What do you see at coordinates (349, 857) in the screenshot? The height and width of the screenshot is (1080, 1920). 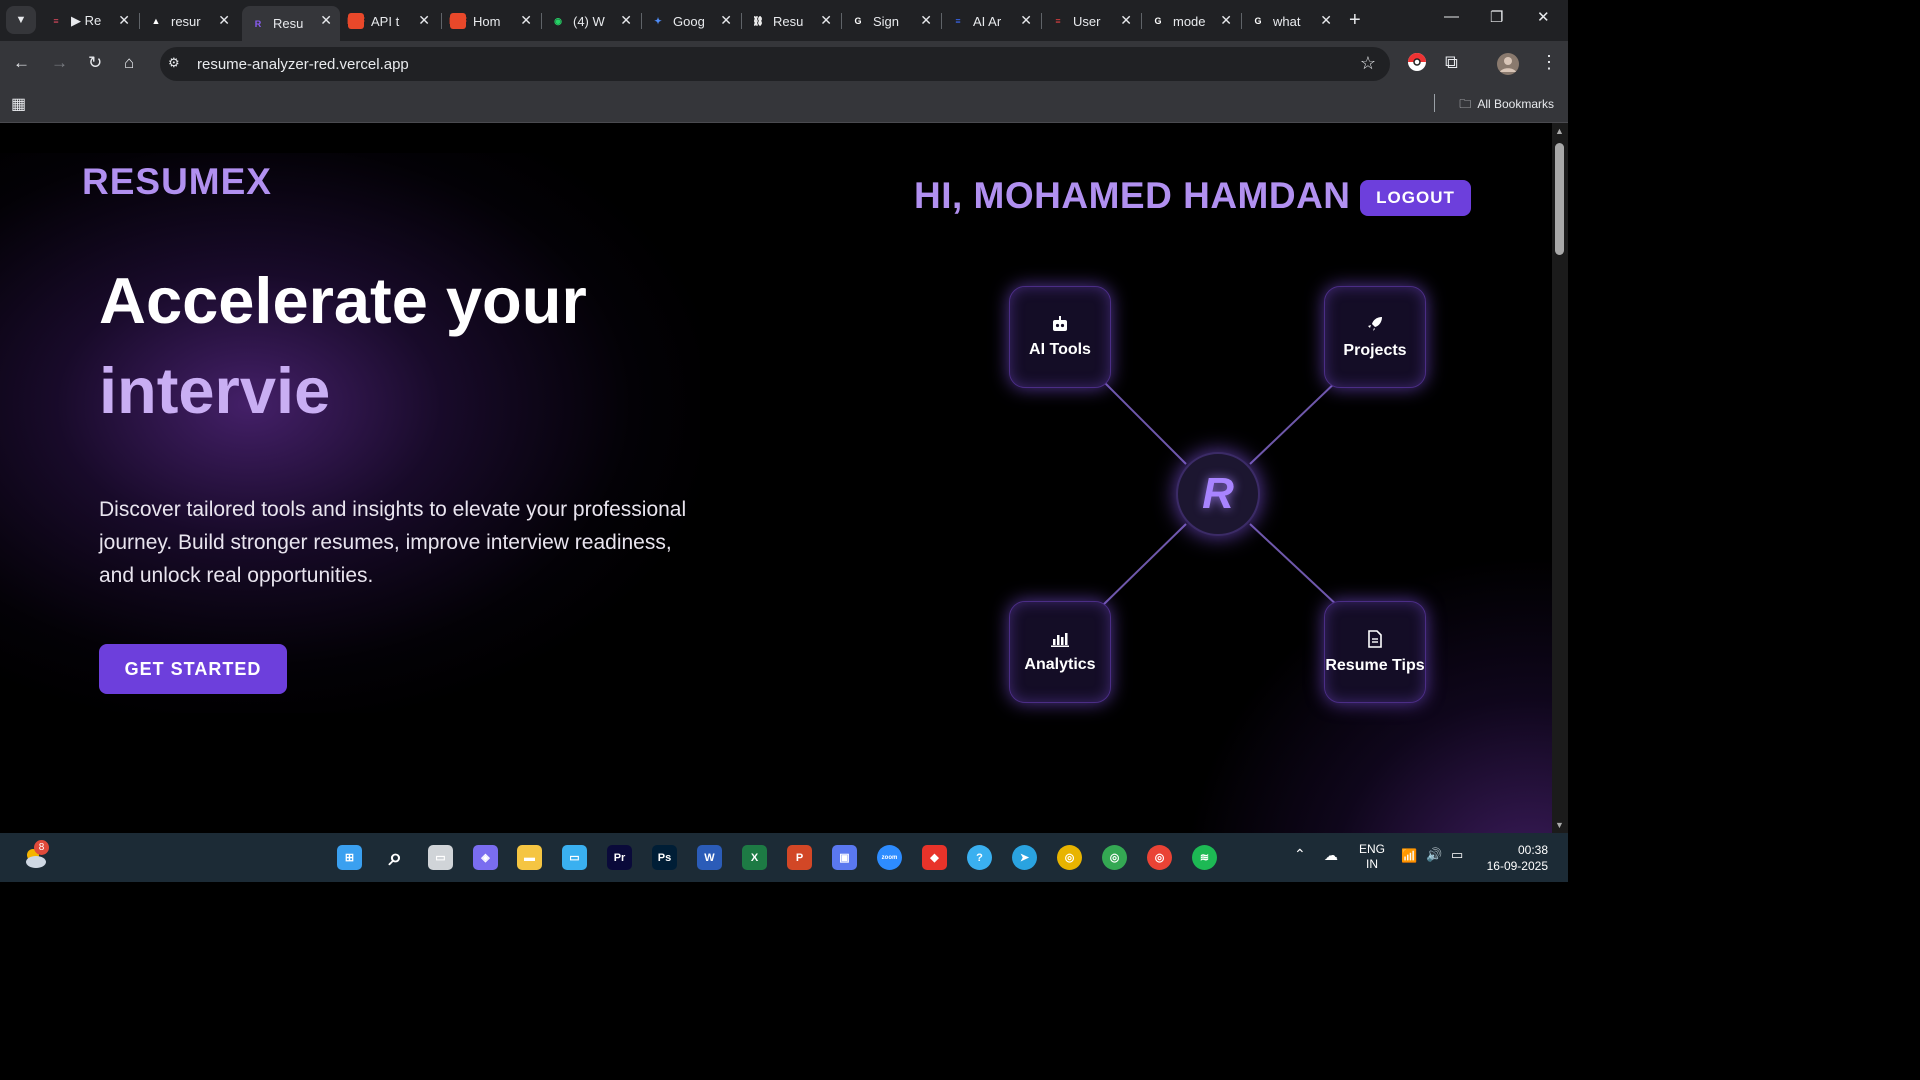 I see `start-icon: ⊞` at bounding box center [349, 857].